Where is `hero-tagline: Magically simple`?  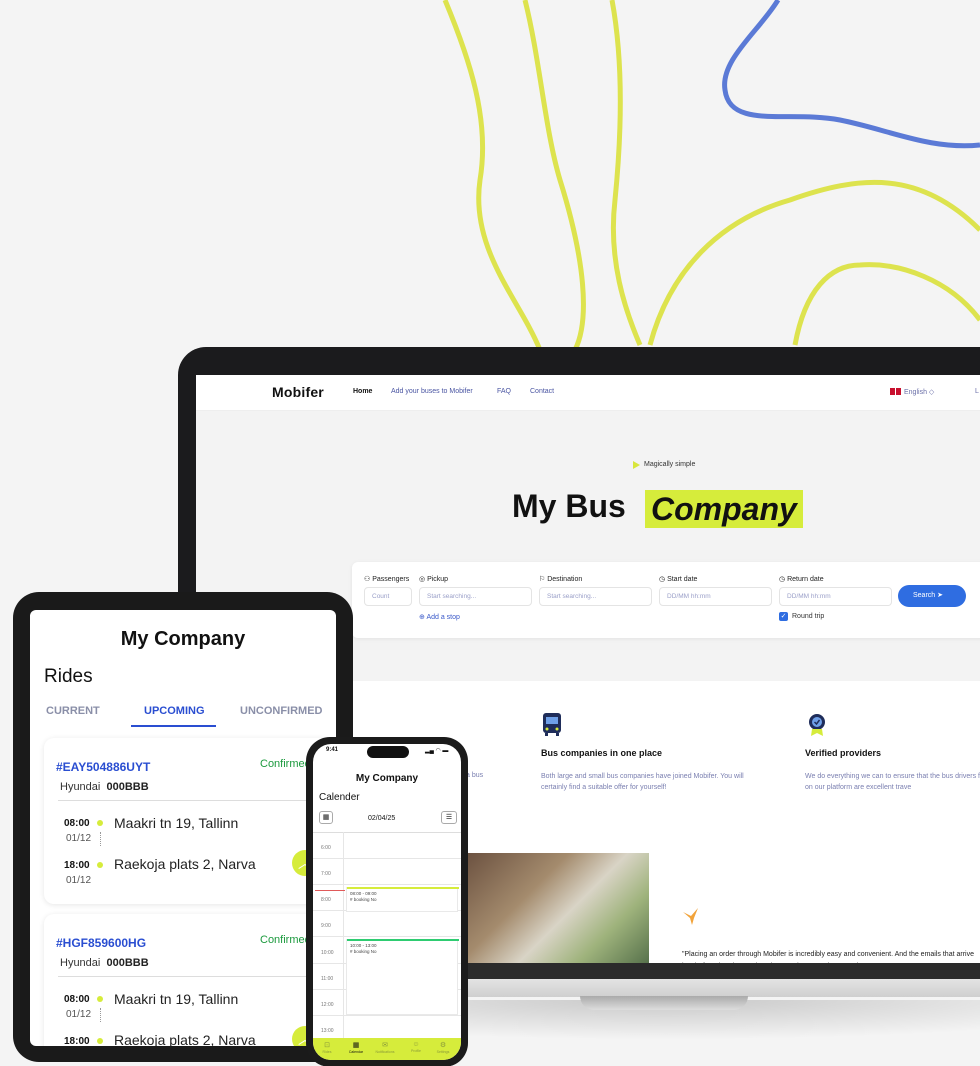 hero-tagline: Magically simple is located at coordinates (670, 464).